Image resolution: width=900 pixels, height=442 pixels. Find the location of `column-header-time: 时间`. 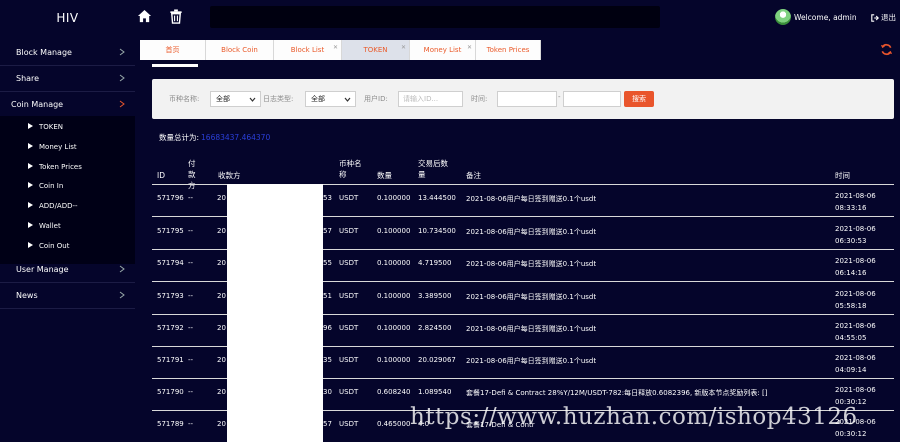

column-header-time: 时间 is located at coordinates (842, 175).